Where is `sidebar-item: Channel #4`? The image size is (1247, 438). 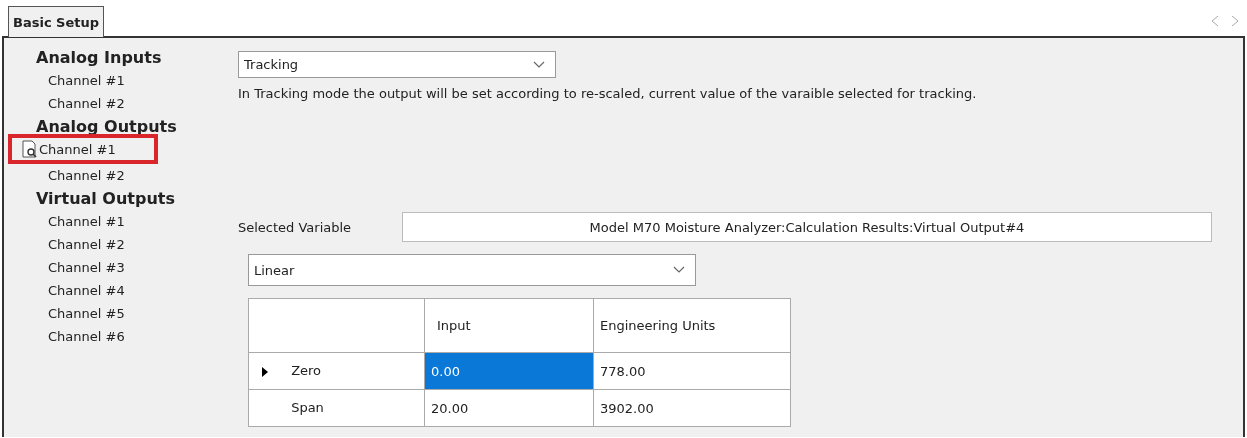 sidebar-item: Channel #4 is located at coordinates (80, 290).